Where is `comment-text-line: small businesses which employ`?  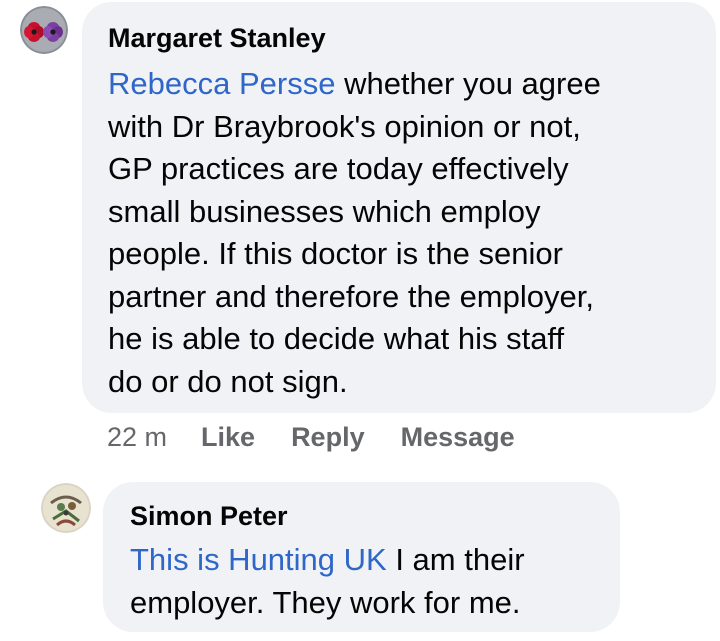 comment-text-line: small businesses which employ is located at coordinates (324, 211).